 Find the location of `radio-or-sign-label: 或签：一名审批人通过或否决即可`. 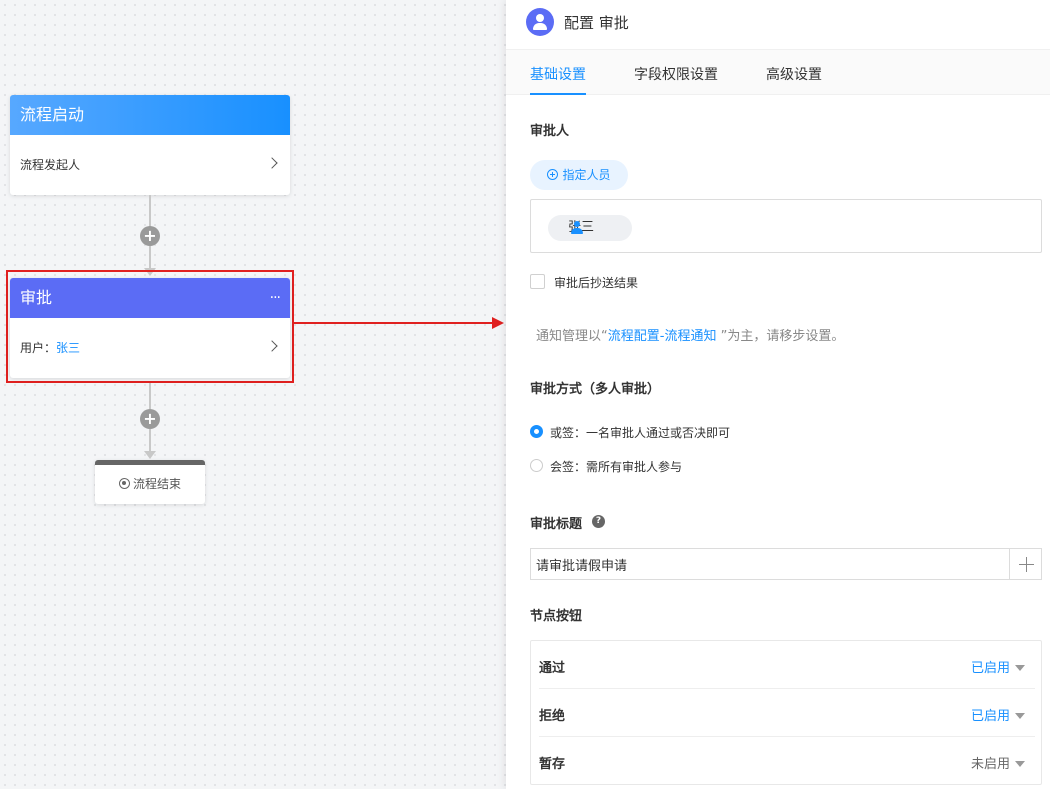

radio-or-sign-label: 或签：一名审批人通过或否决即可 is located at coordinates (640, 432).